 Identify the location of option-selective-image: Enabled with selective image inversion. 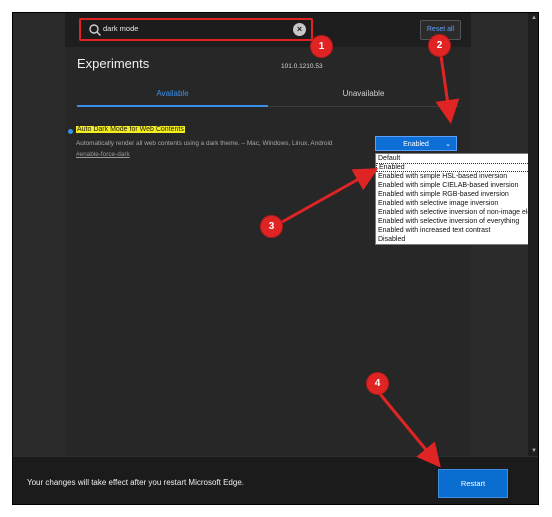
(457, 203).